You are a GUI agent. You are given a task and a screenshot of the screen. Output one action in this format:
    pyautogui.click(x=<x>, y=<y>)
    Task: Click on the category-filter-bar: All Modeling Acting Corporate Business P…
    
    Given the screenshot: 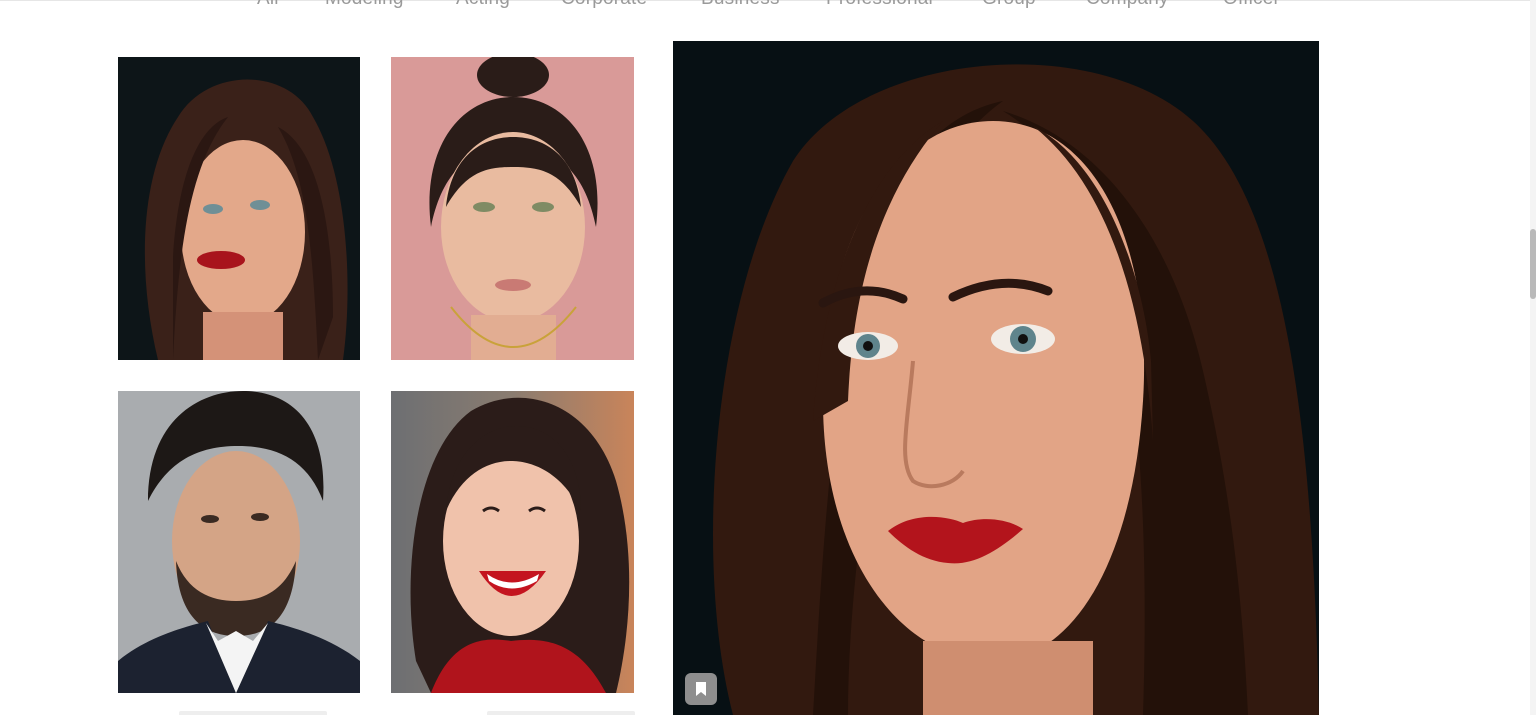 What is the action you would take?
    pyautogui.click(x=765, y=5)
    